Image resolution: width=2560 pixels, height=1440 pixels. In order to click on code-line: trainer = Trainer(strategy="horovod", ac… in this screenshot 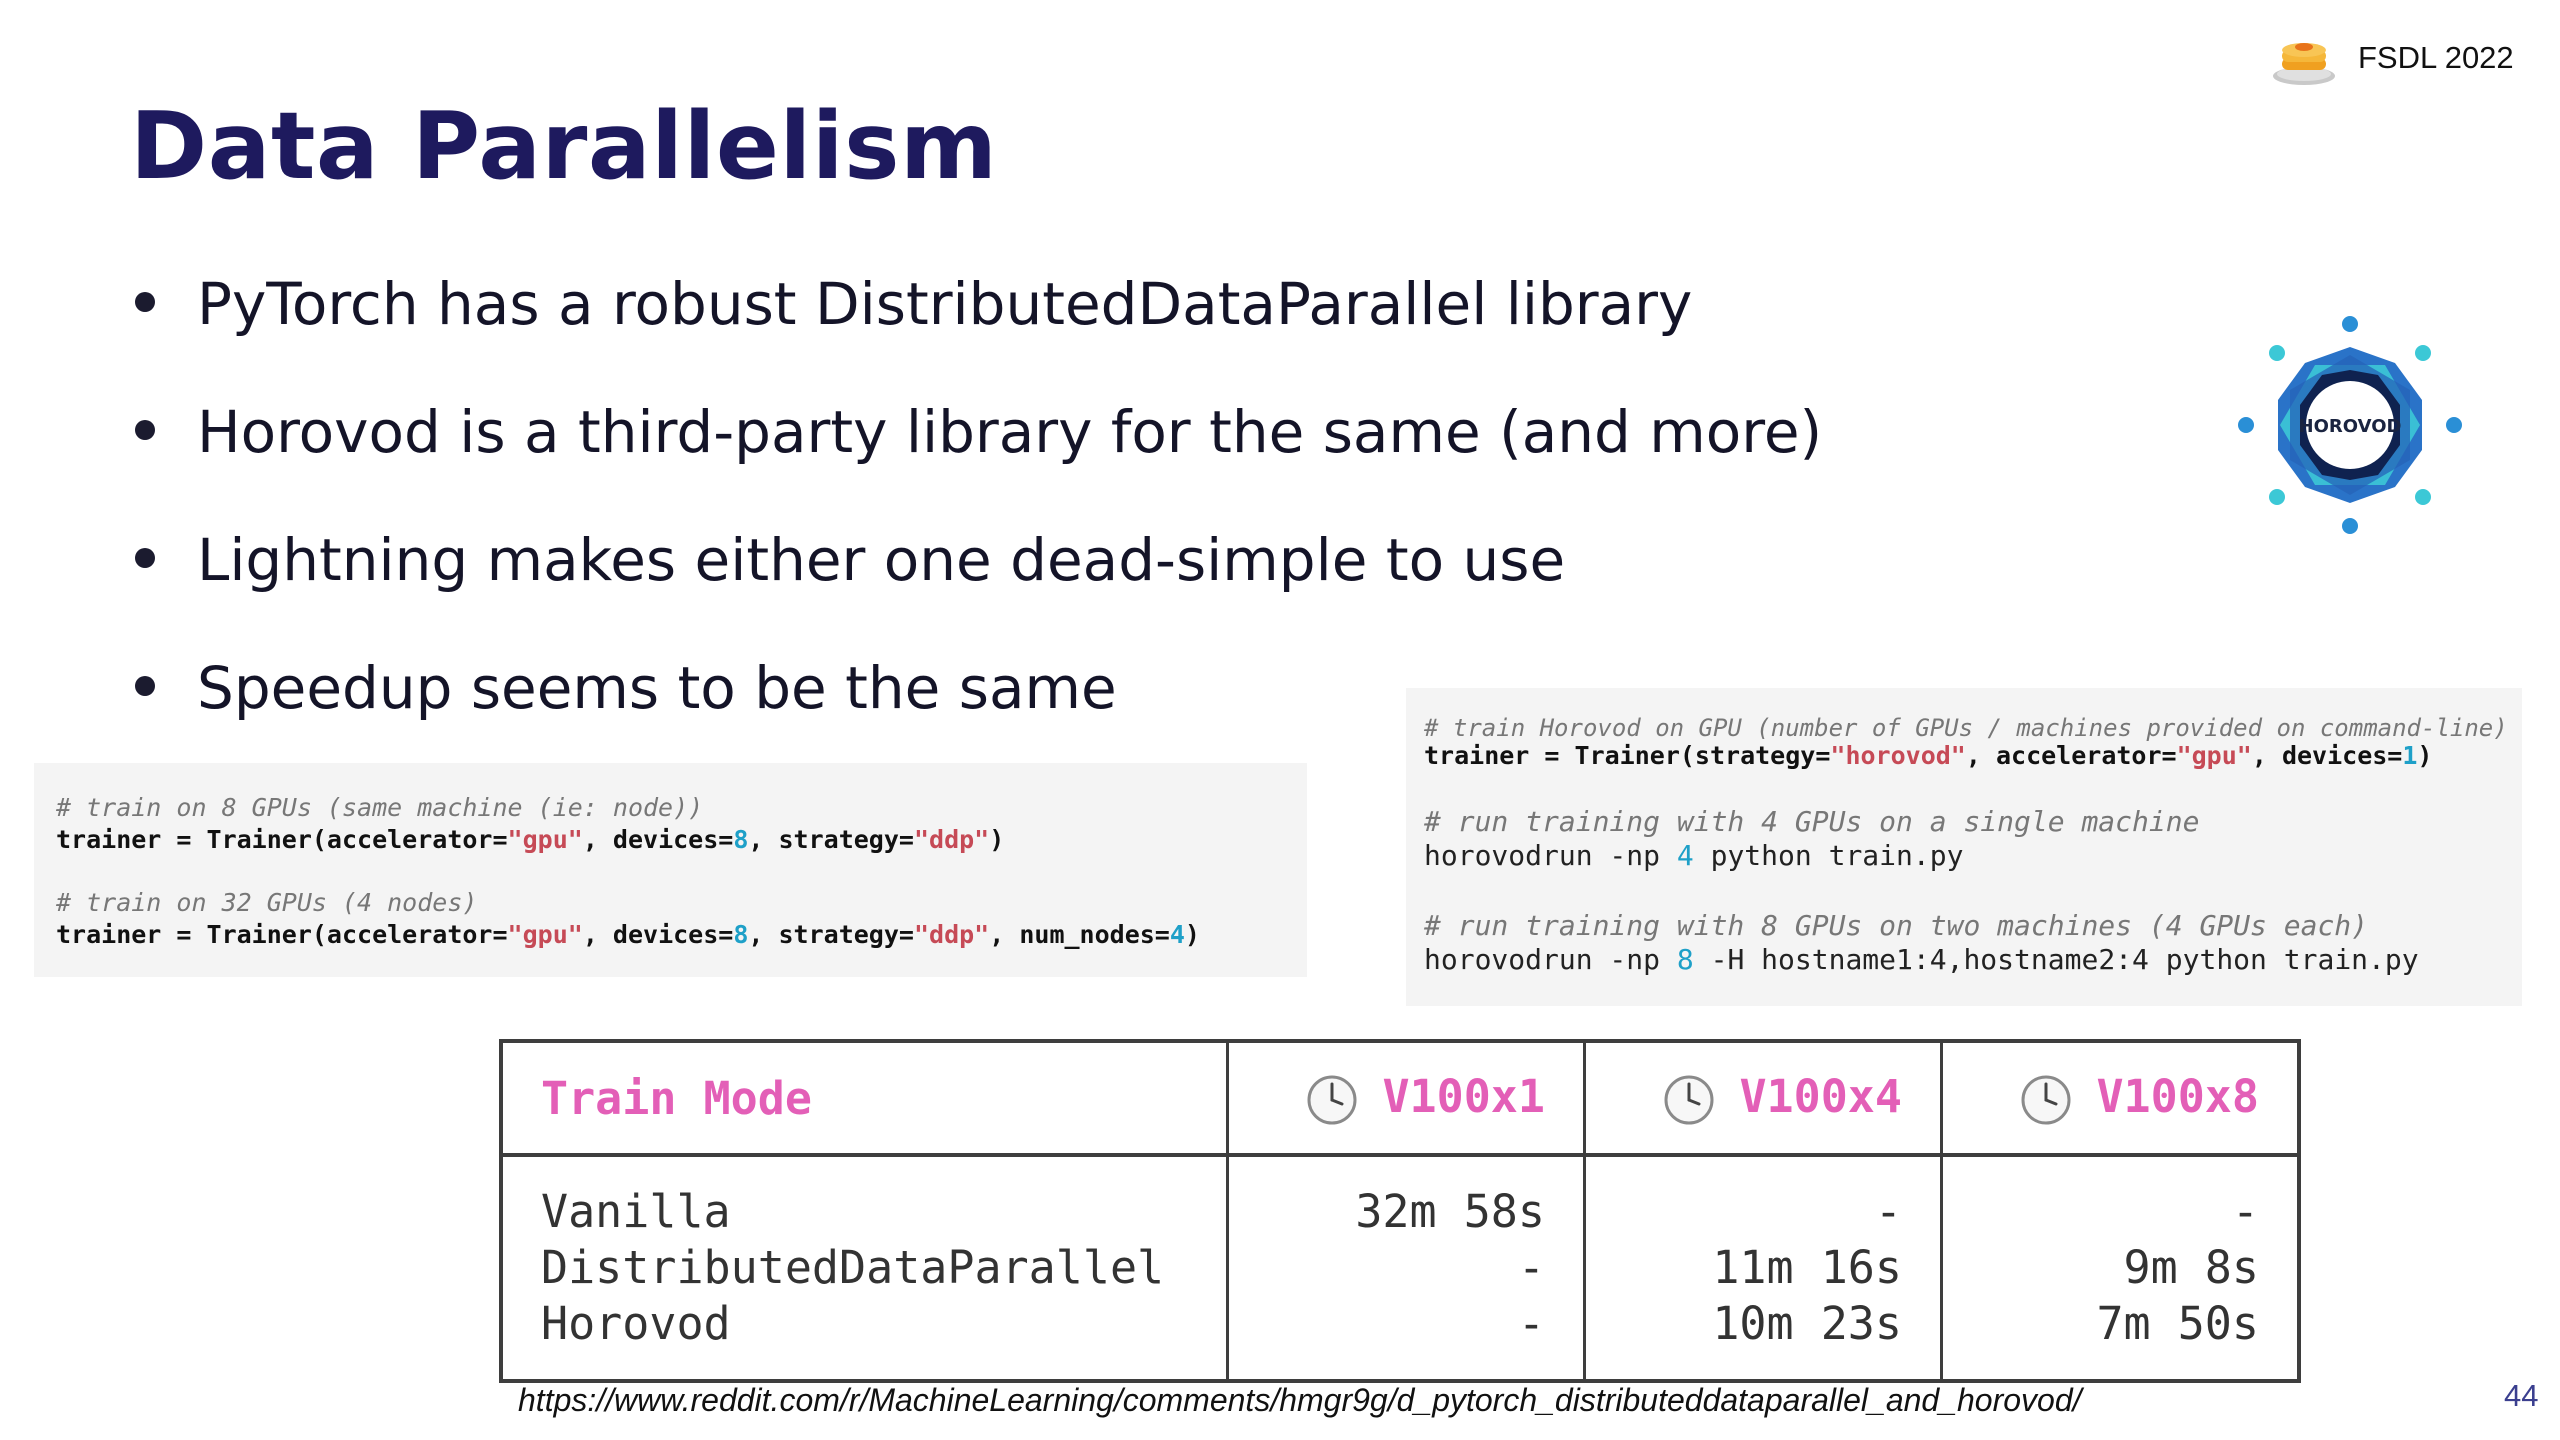, I will do `click(1928, 755)`.